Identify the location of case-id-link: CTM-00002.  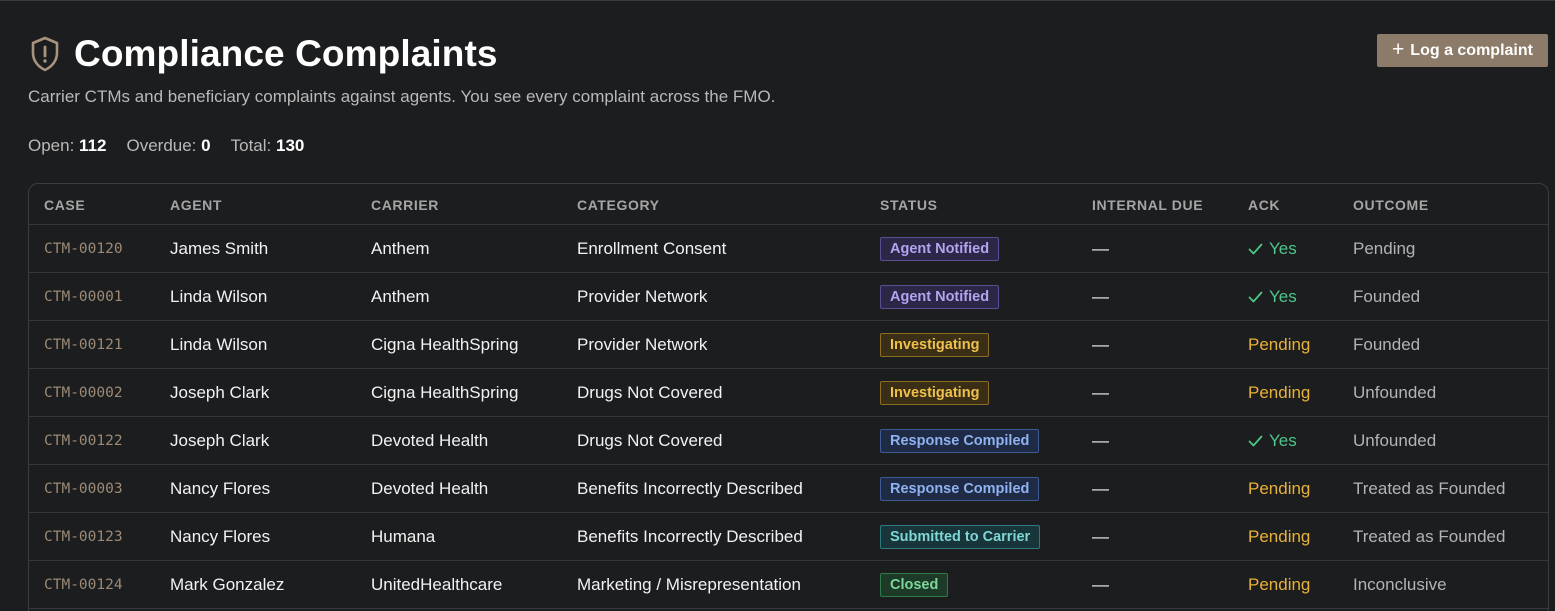
(83, 393).